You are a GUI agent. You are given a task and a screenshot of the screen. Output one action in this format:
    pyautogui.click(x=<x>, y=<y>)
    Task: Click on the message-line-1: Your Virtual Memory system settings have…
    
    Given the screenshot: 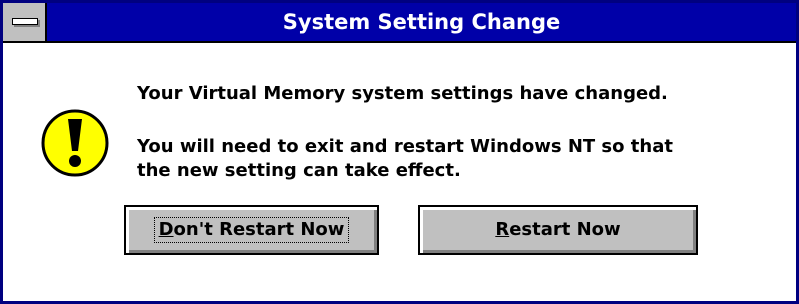 What is the action you would take?
    pyautogui.click(x=402, y=93)
    